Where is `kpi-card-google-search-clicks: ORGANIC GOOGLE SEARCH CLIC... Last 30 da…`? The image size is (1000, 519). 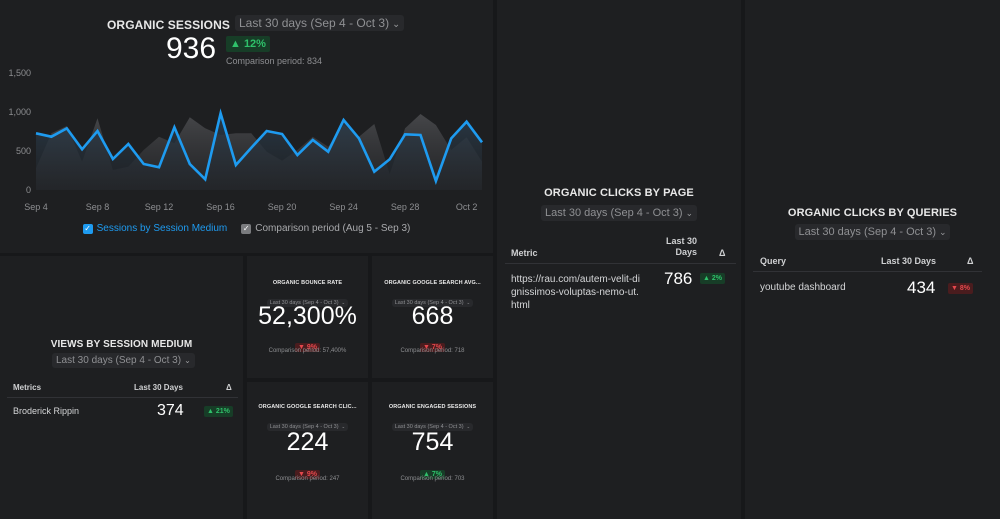 kpi-card-google-search-clicks: ORGANIC GOOGLE SEARCH CLIC... Last 30 da… is located at coordinates (307, 450).